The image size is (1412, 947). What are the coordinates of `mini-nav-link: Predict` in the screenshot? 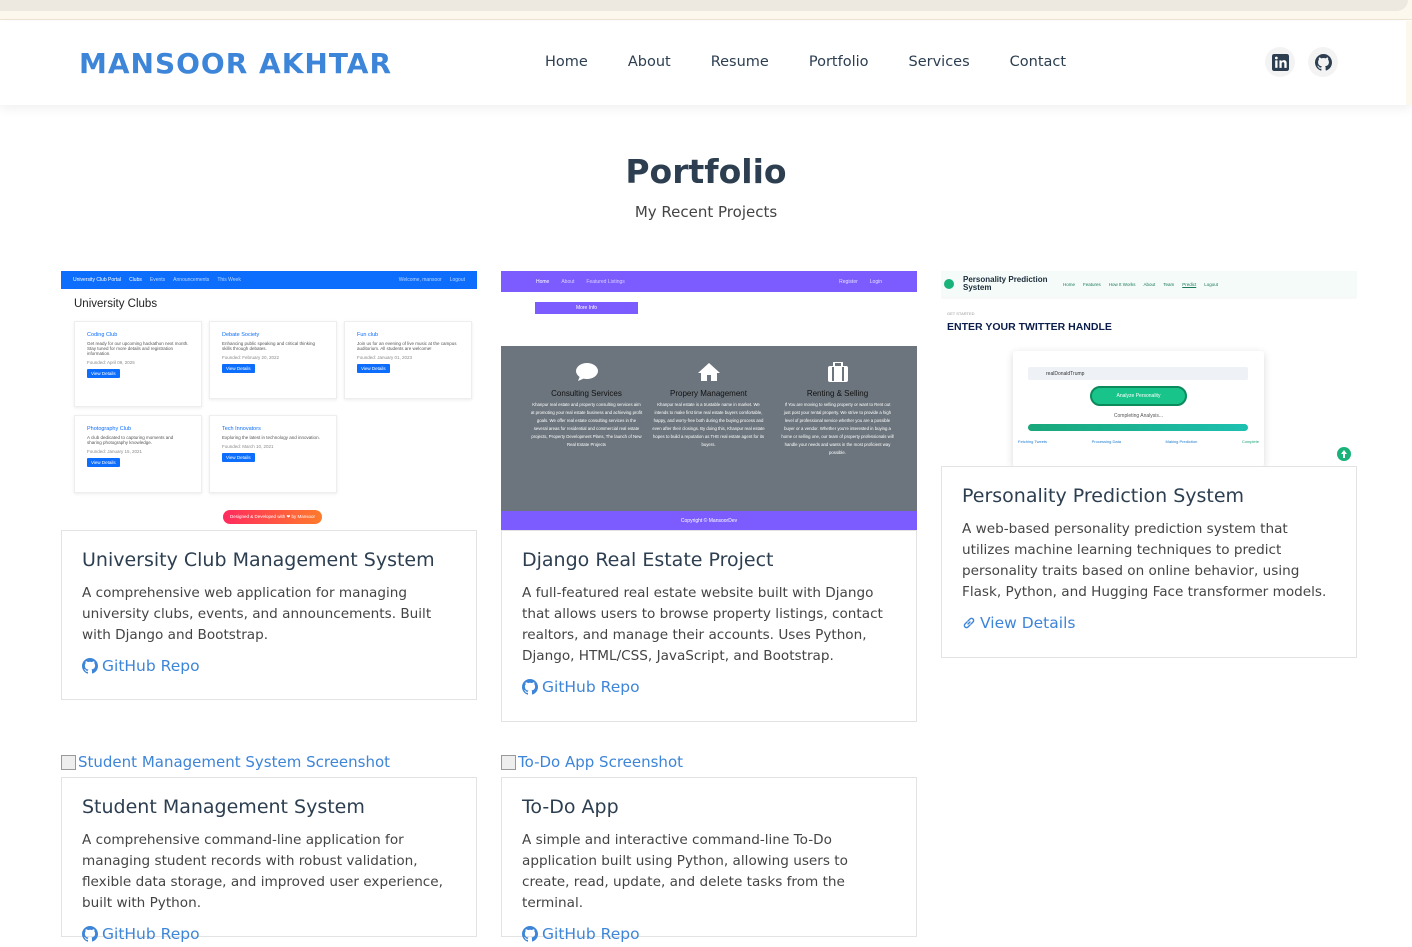 It's located at (1189, 284).